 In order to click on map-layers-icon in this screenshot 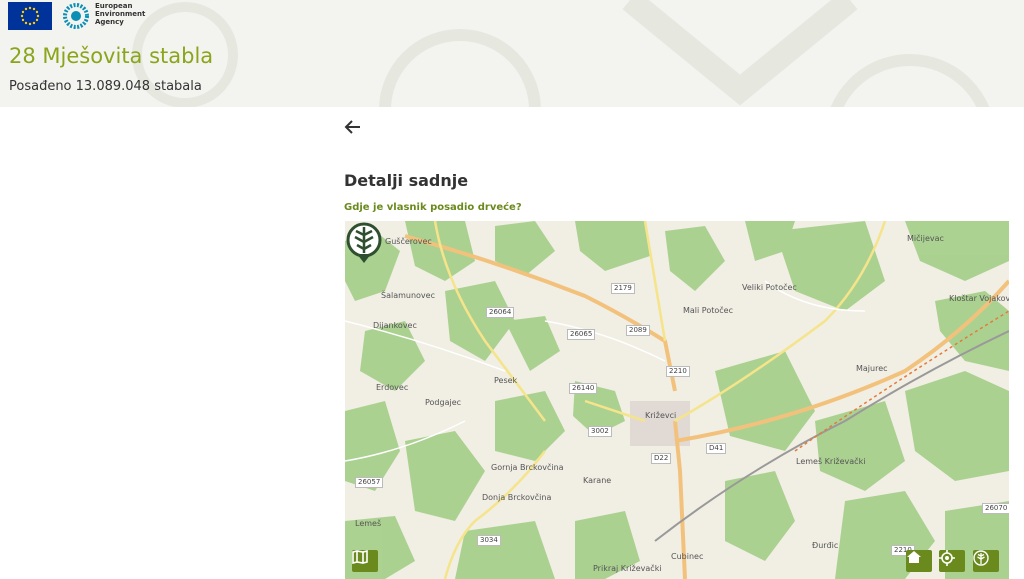, I will do `click(360, 557)`.